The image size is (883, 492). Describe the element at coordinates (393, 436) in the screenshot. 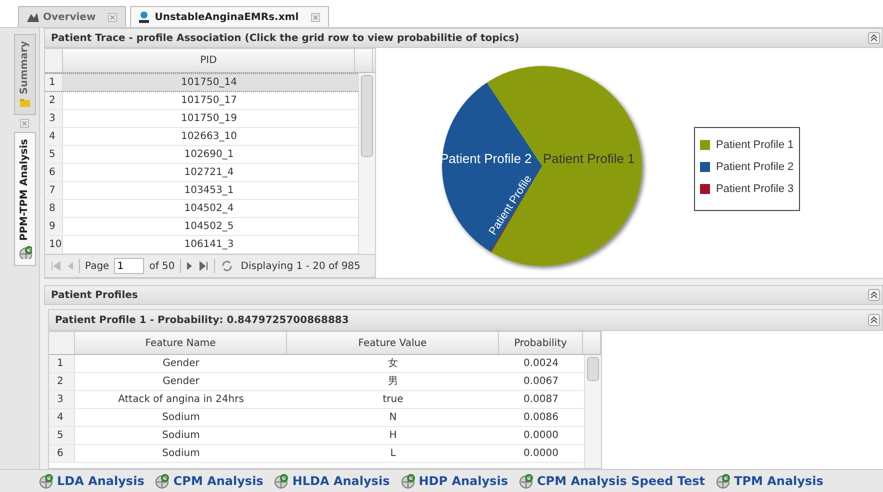

I see `table-cell-text: H` at that location.